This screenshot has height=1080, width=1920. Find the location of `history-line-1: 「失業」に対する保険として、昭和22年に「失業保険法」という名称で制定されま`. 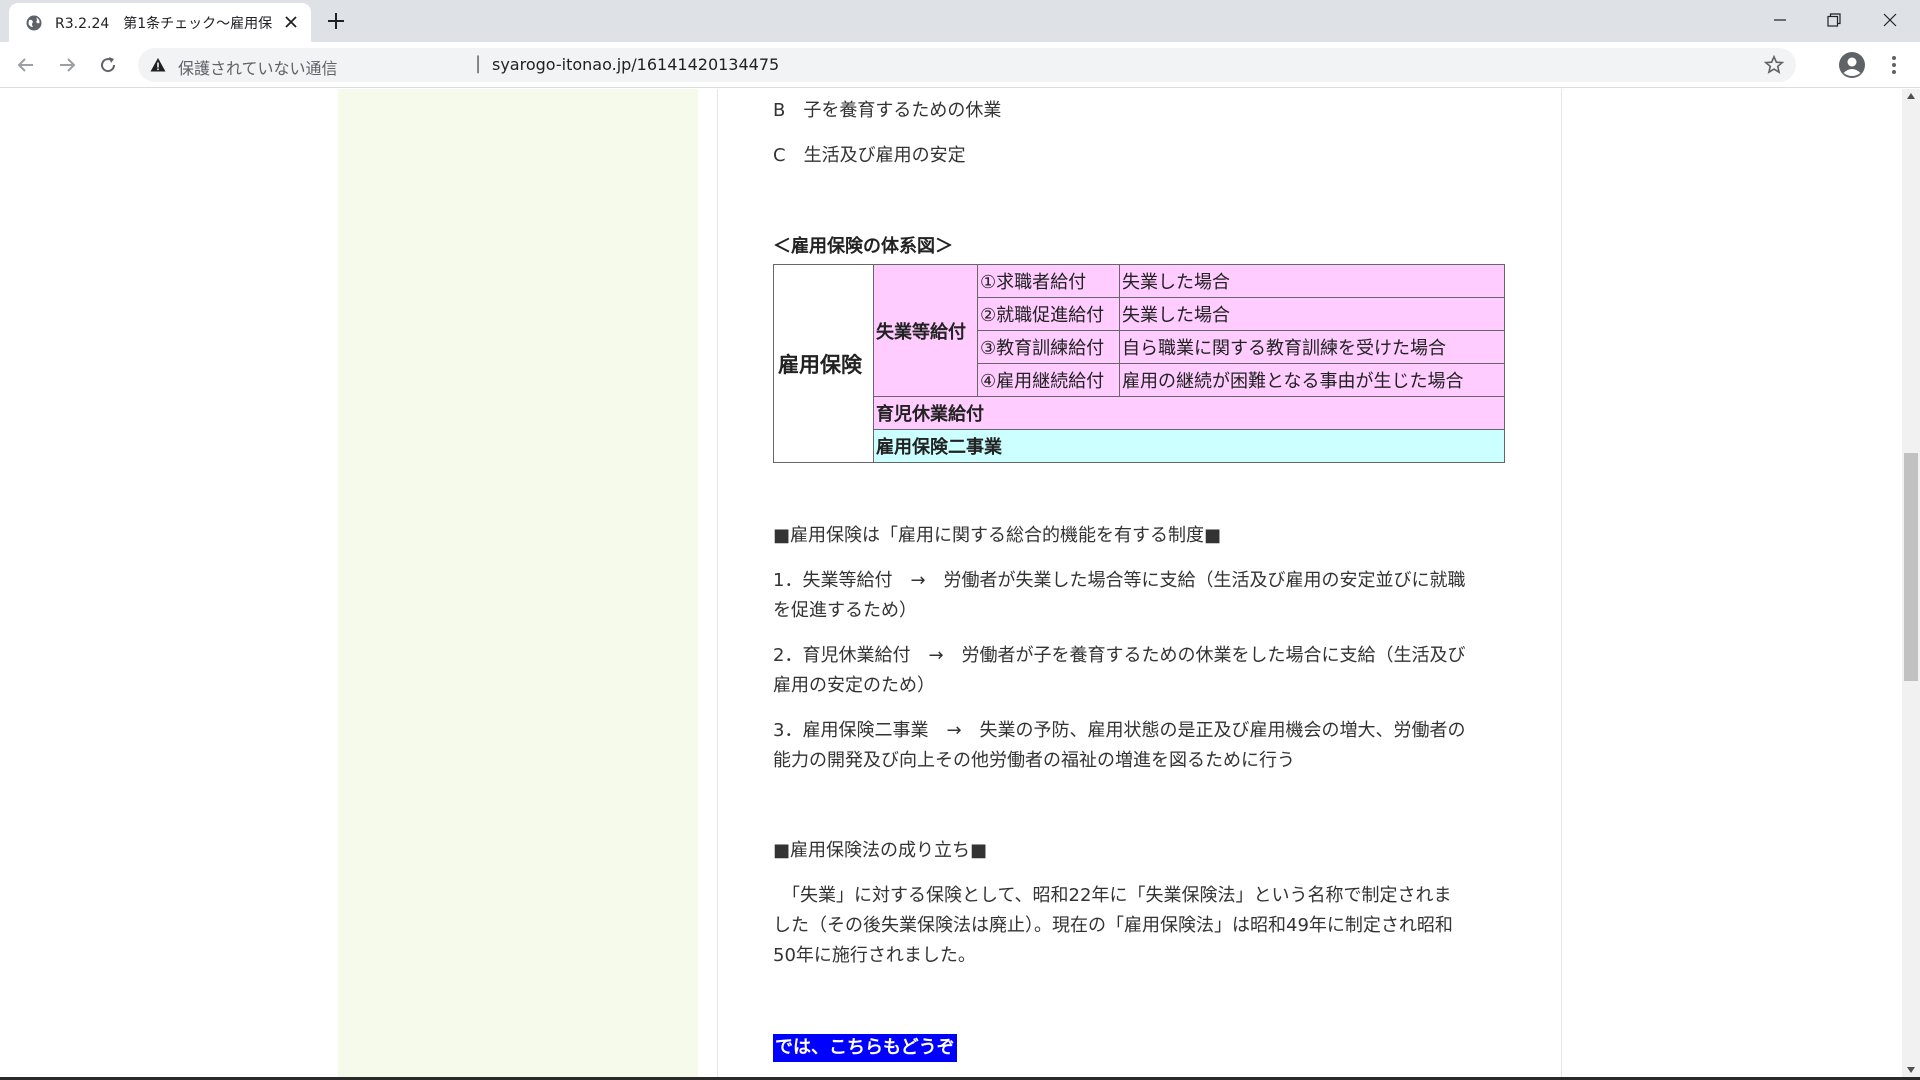

history-line-1: 「失業」に対する保険として、昭和22年に「失業保険法」という名称で制定されま is located at coordinates (1112, 895).